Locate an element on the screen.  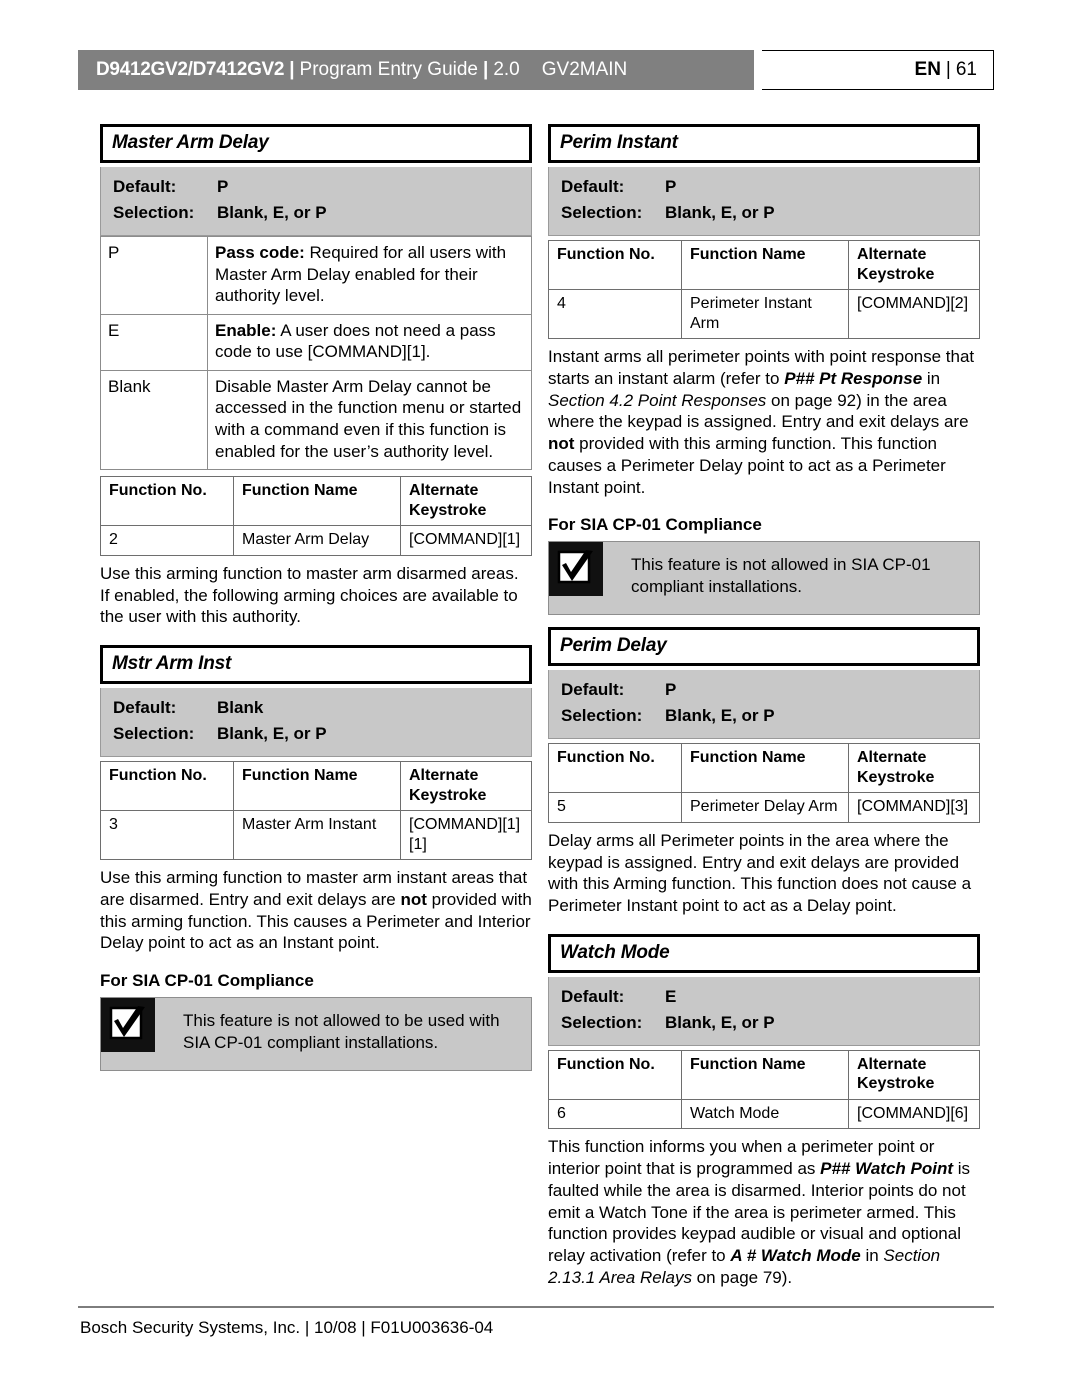
cell-alternate-keystroke: [COMMAND][1] is located at coordinates (466, 540).